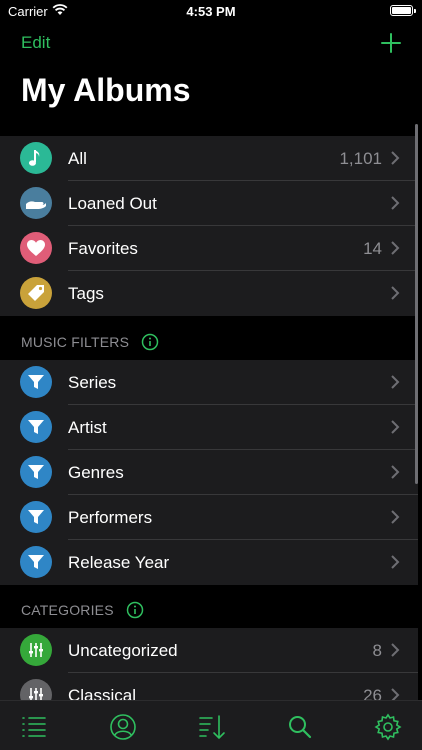 The height and width of the screenshot is (750, 422). I want to click on row-release-year: Release Year, so click(209, 562).